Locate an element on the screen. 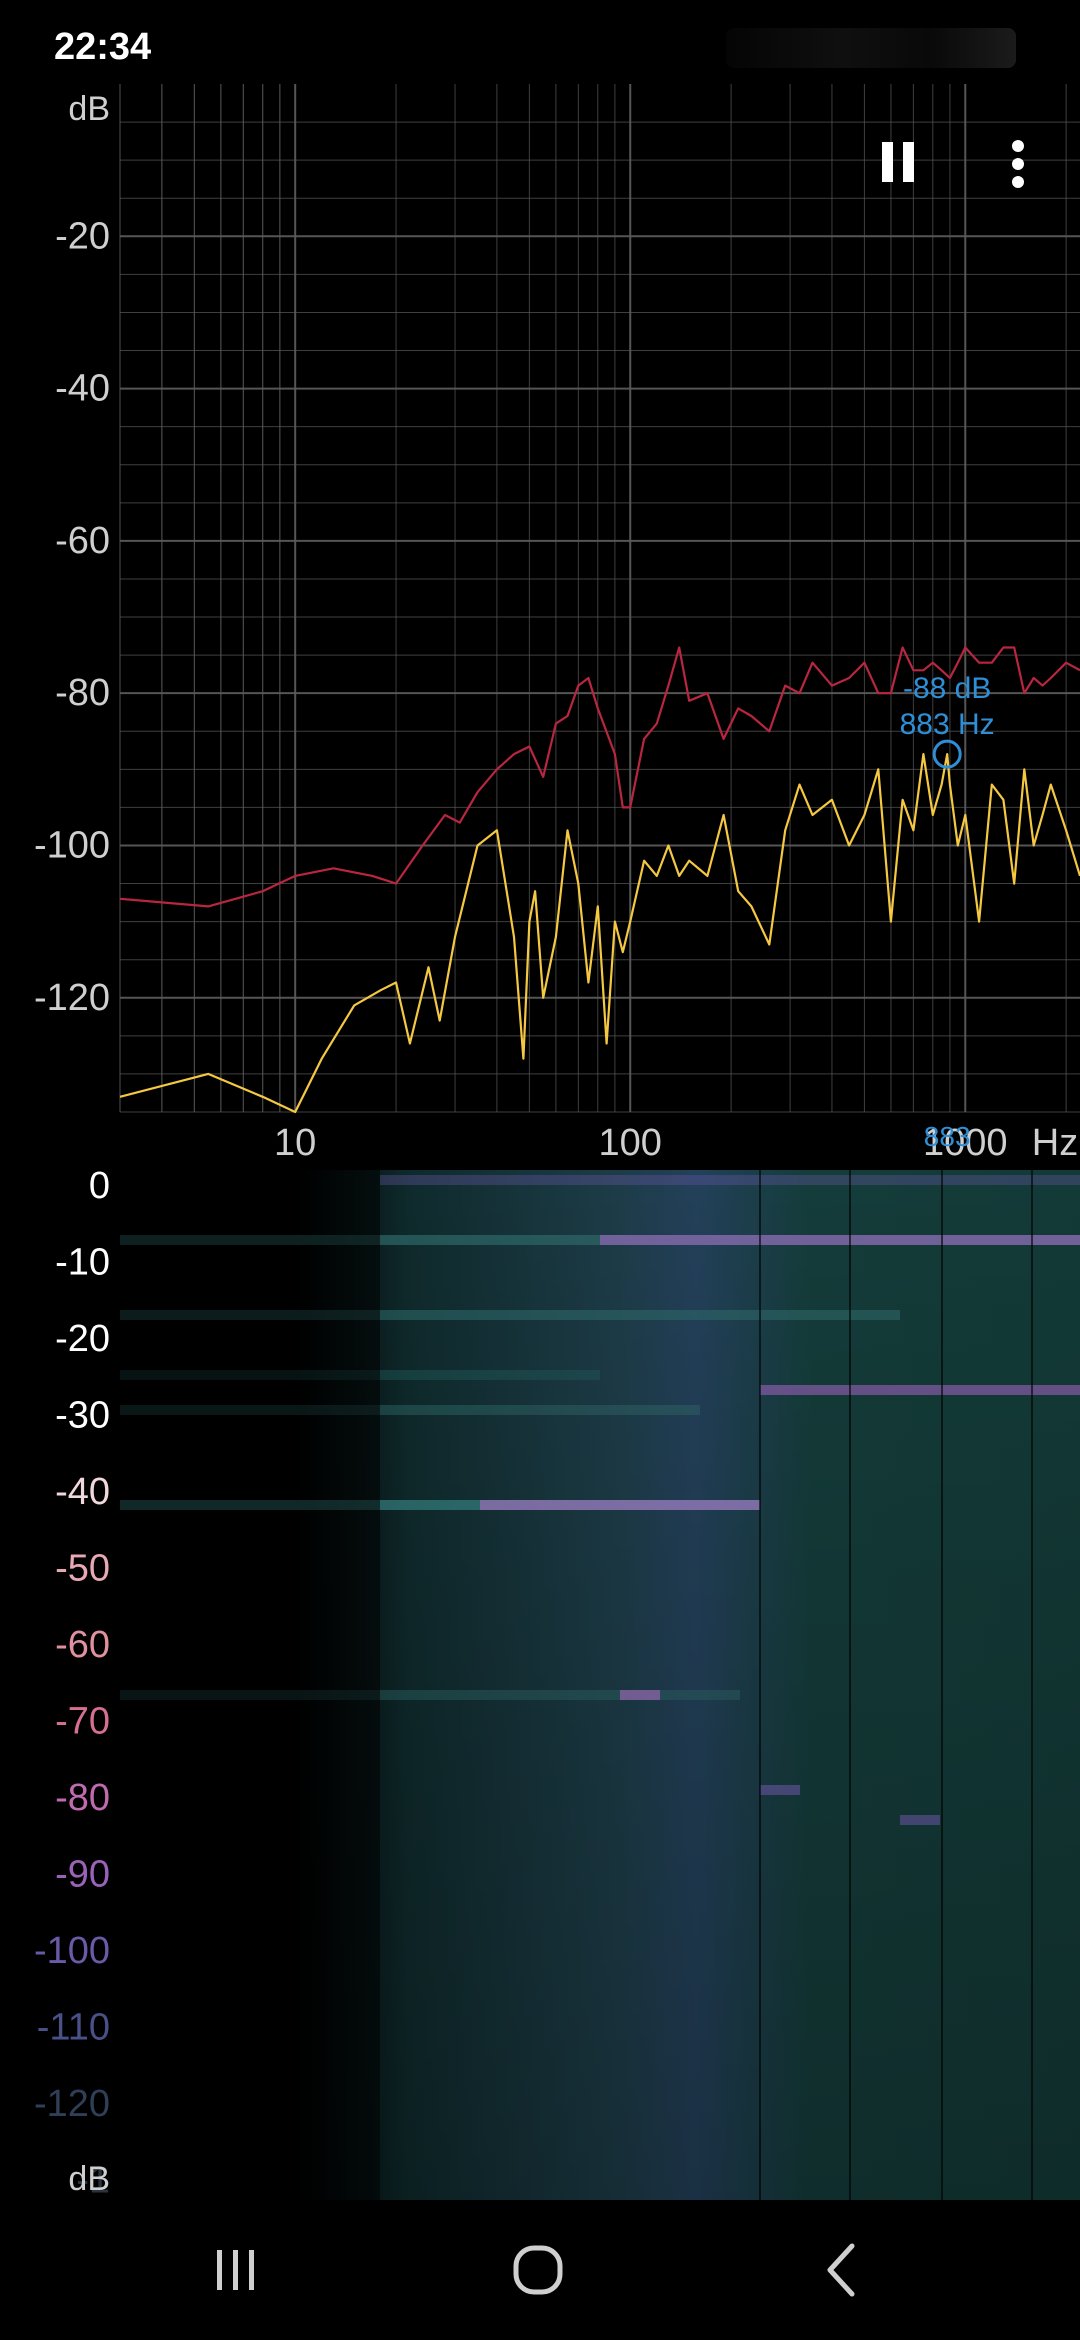  more-options-button is located at coordinates (1018, 164).